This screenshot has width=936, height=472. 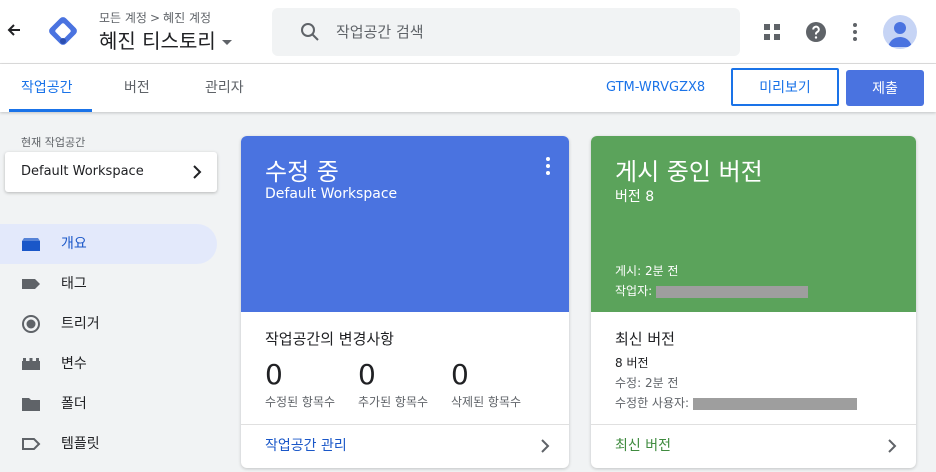 I want to click on current-workspace-label: 현재 작업공간, so click(x=53, y=142).